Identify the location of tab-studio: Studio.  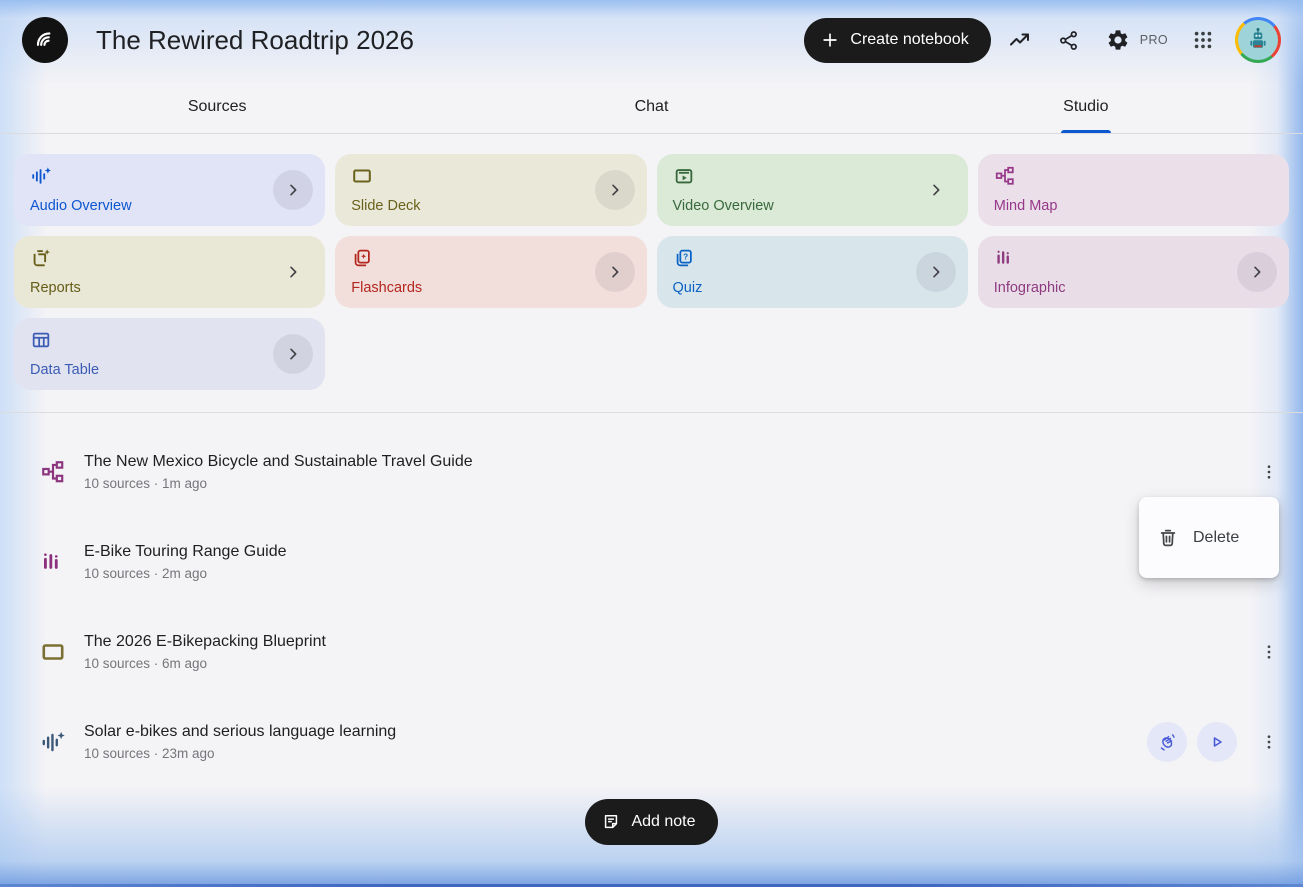
(1086, 106).